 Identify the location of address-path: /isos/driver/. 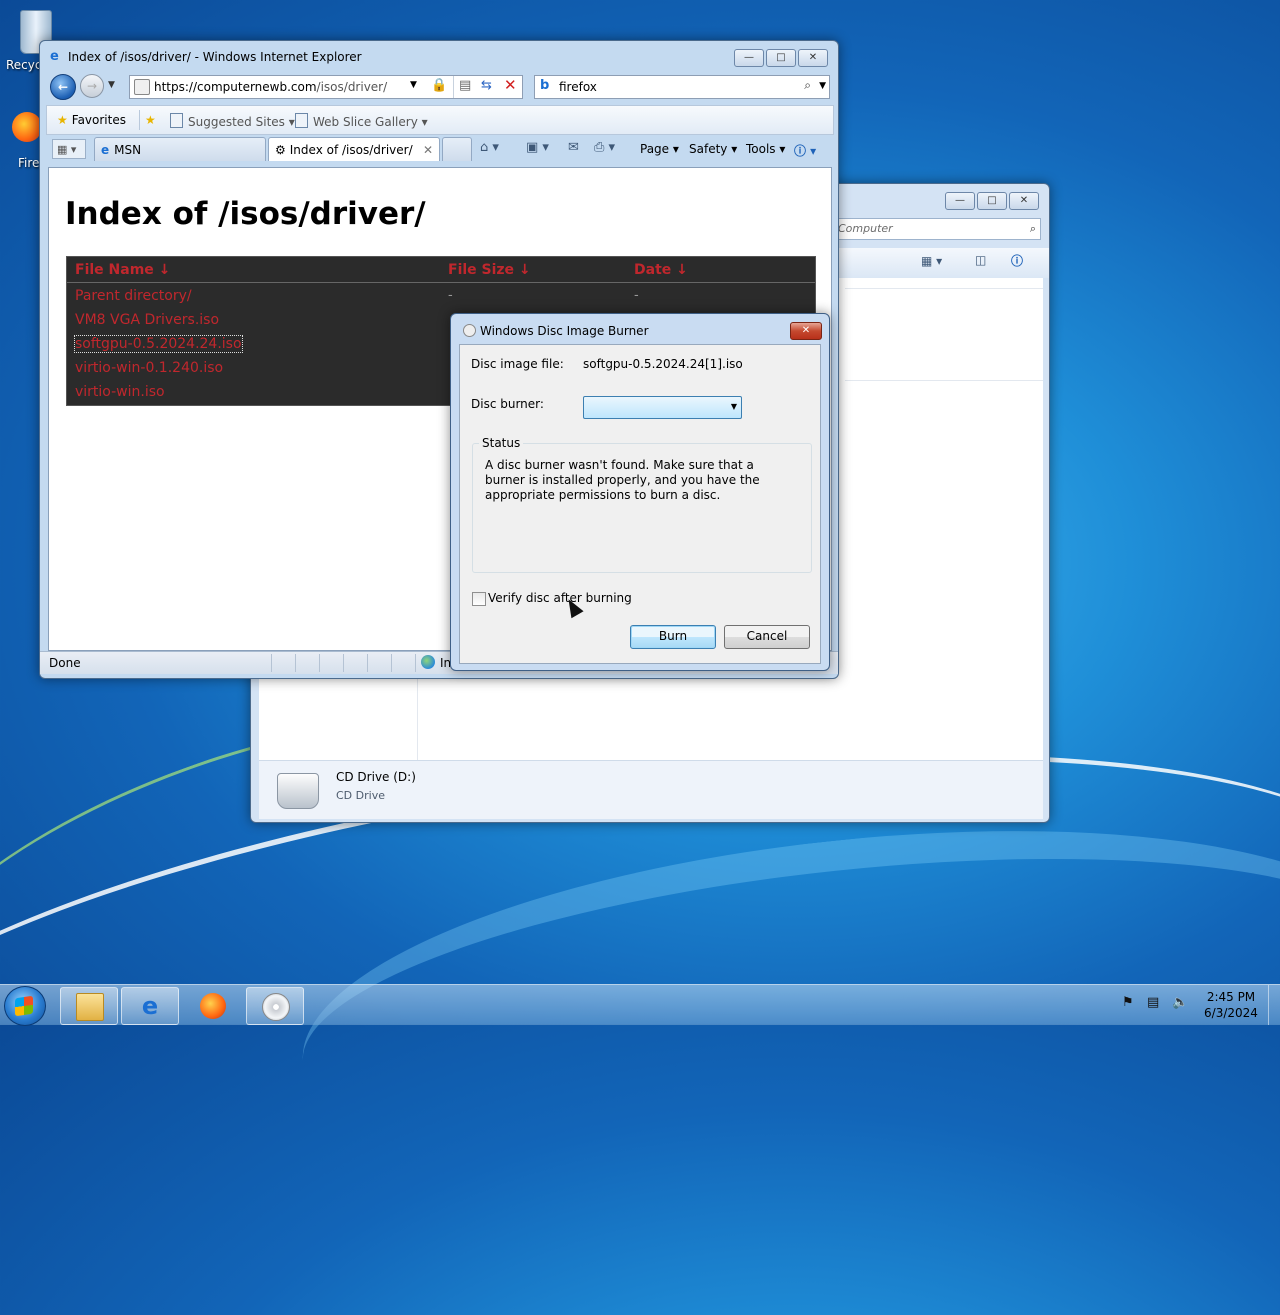
(352, 87).